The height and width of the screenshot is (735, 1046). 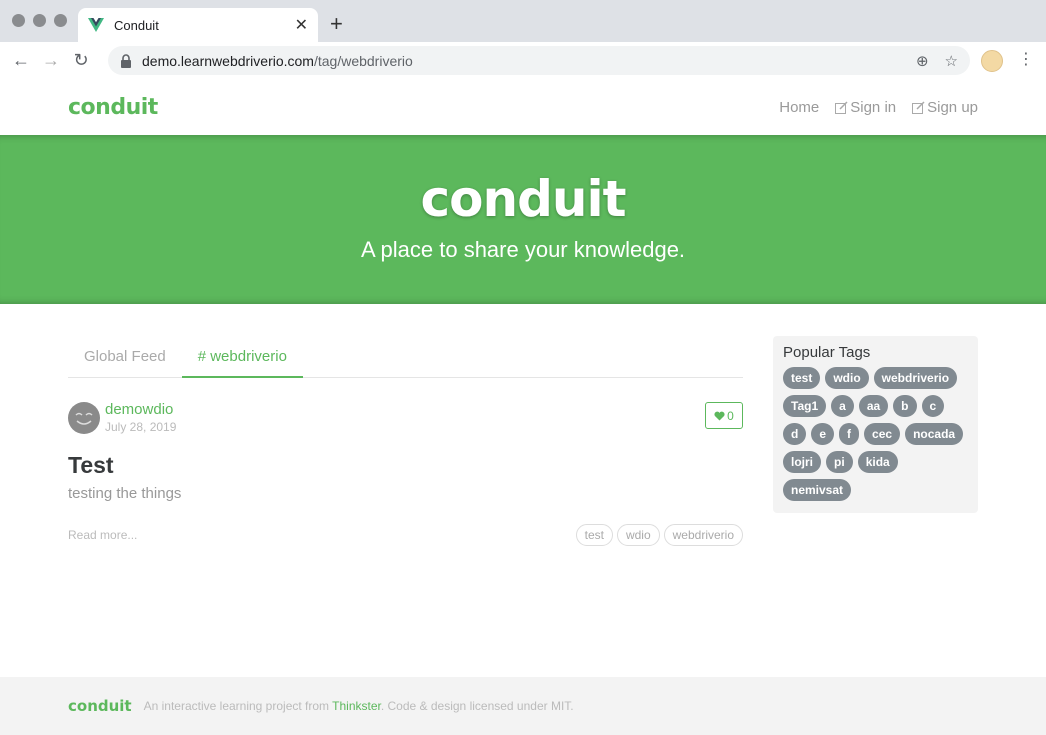 I want to click on footer-text-after: . Code & design licensed under MIT., so click(x=477, y=706).